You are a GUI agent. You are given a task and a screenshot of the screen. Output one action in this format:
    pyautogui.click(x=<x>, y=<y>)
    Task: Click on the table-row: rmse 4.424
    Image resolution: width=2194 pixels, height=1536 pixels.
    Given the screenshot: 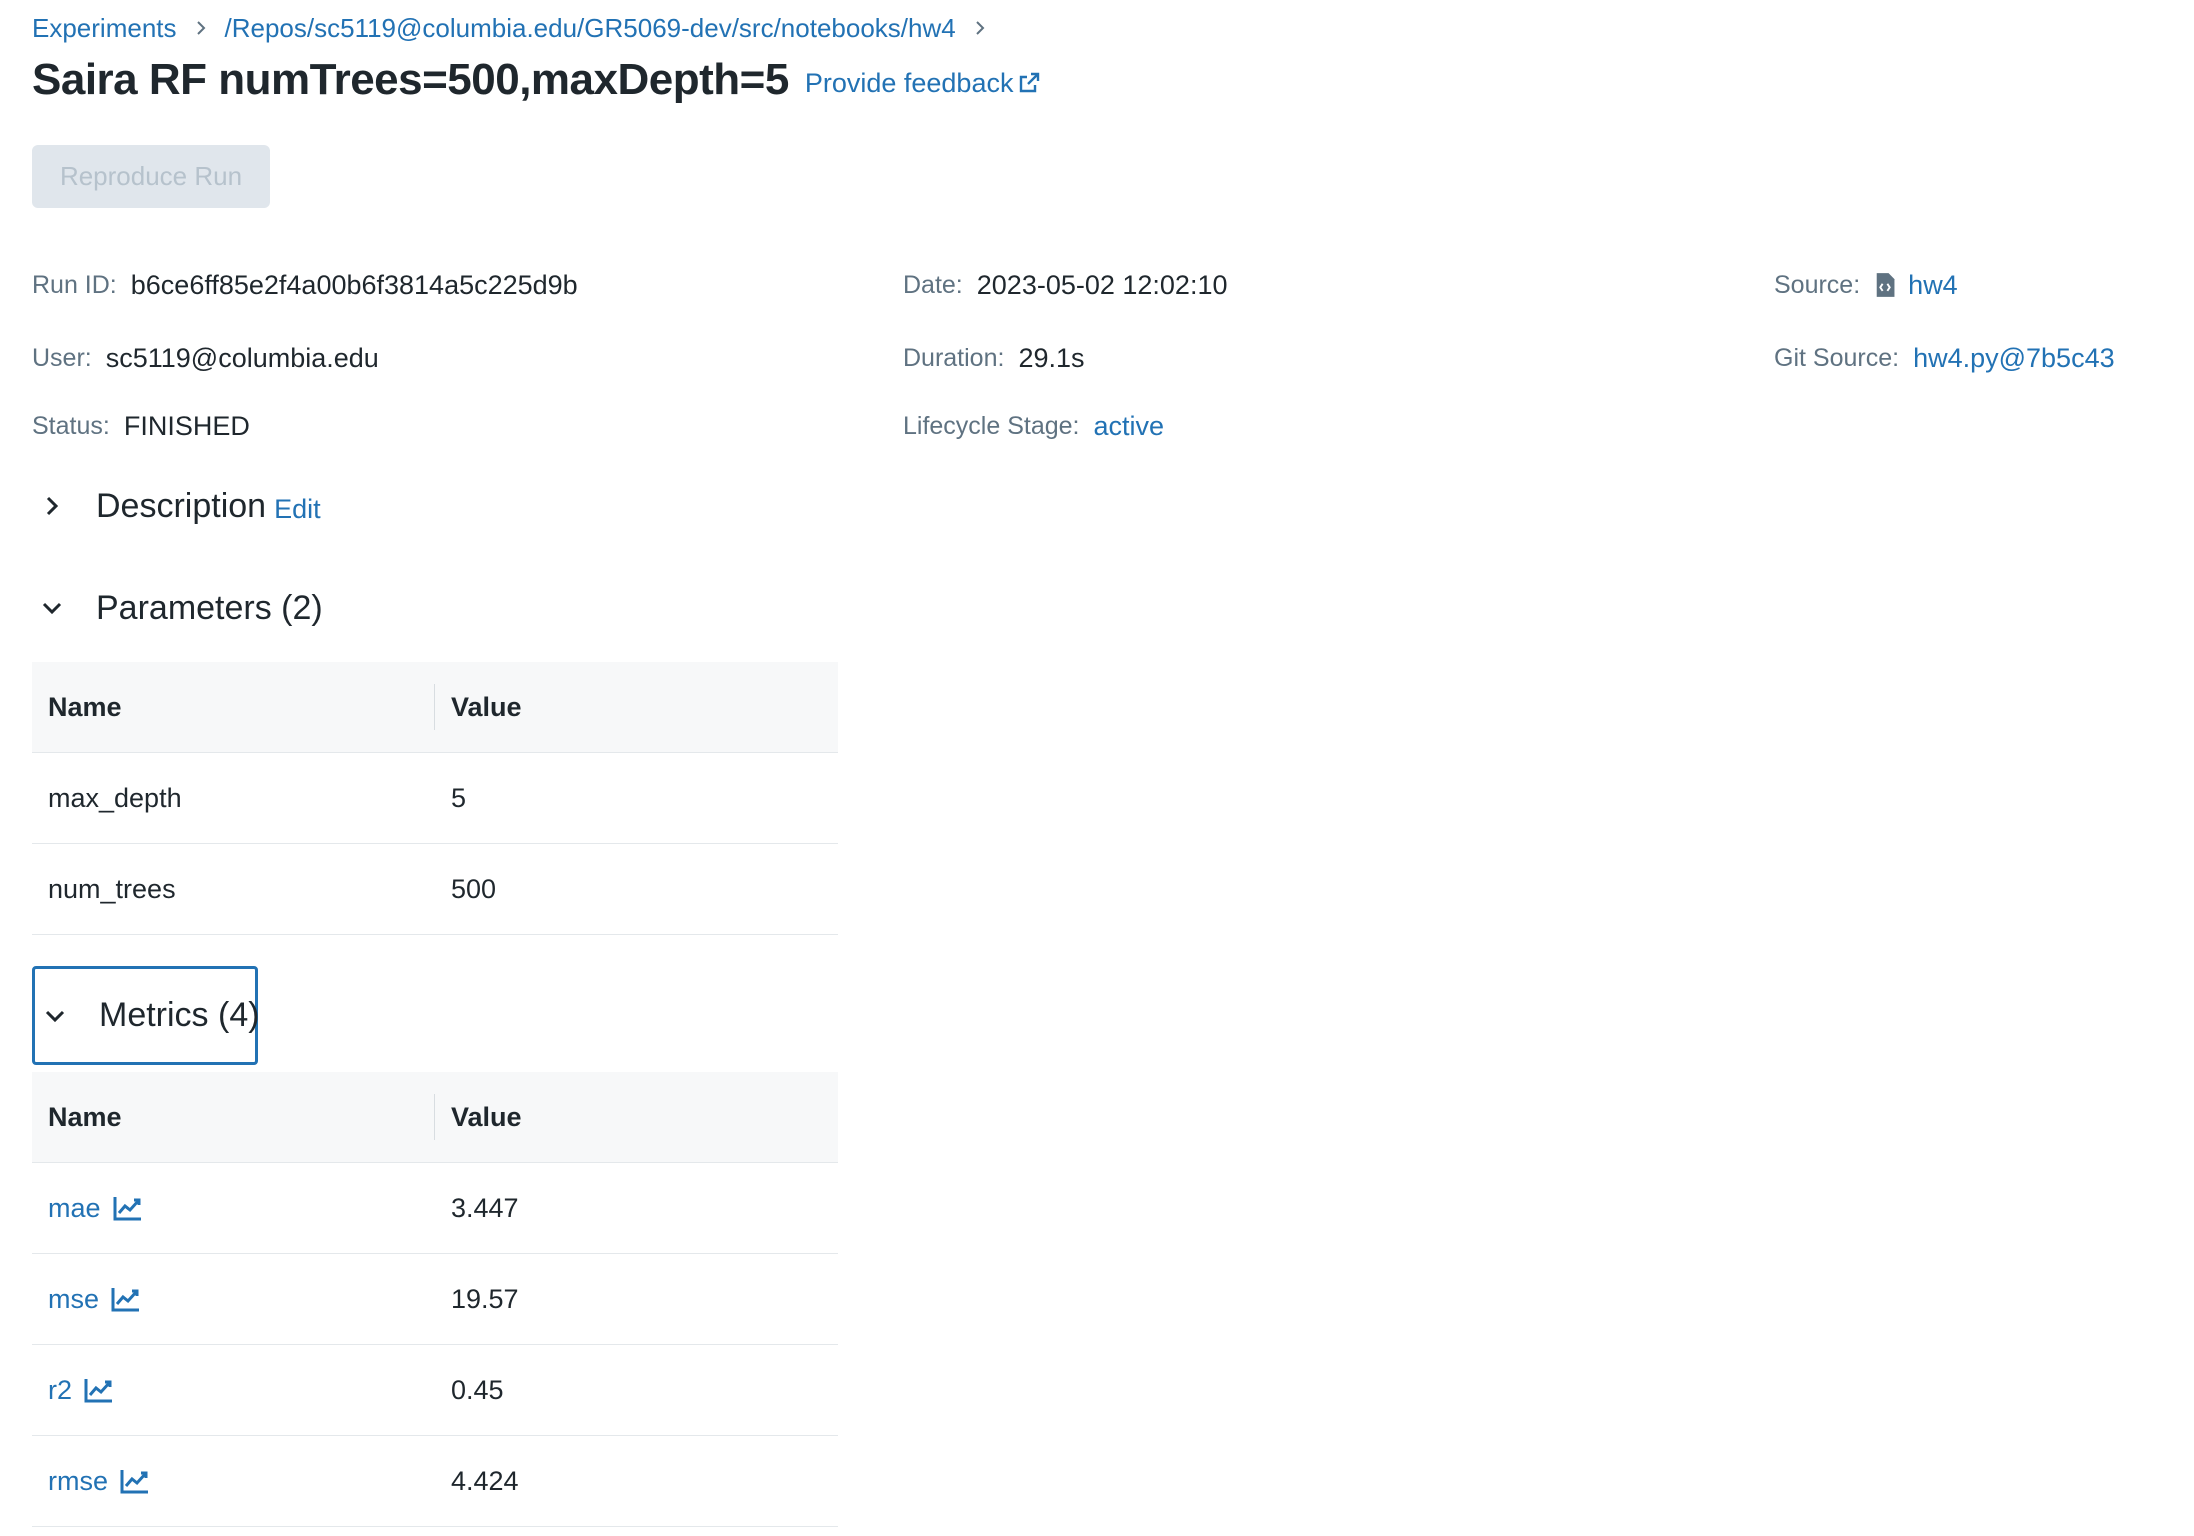 What is the action you would take?
    pyautogui.click(x=435, y=1481)
    